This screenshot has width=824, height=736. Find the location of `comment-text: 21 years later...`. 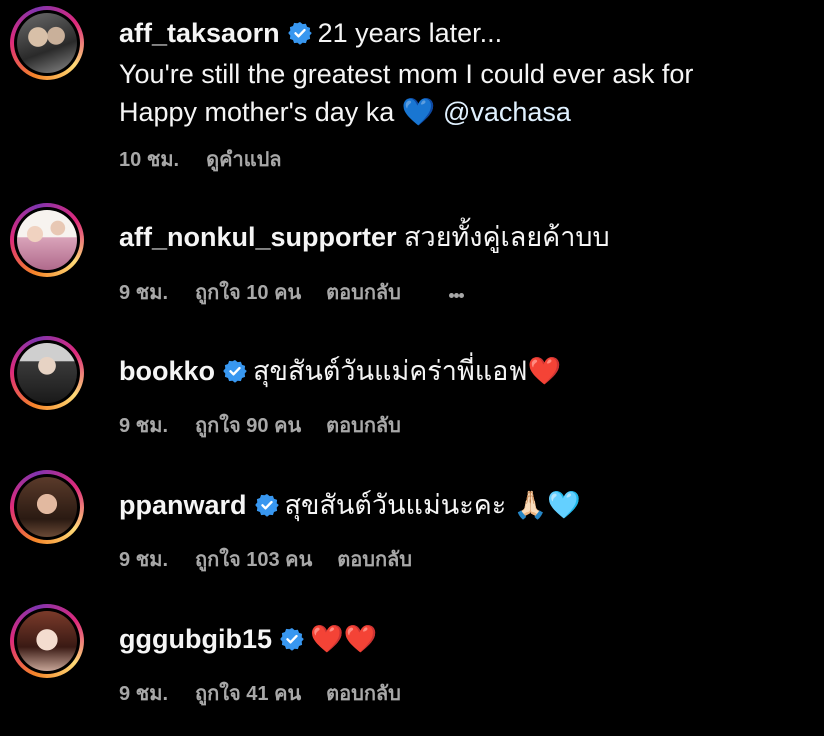

comment-text: 21 years later... is located at coordinates (410, 33).